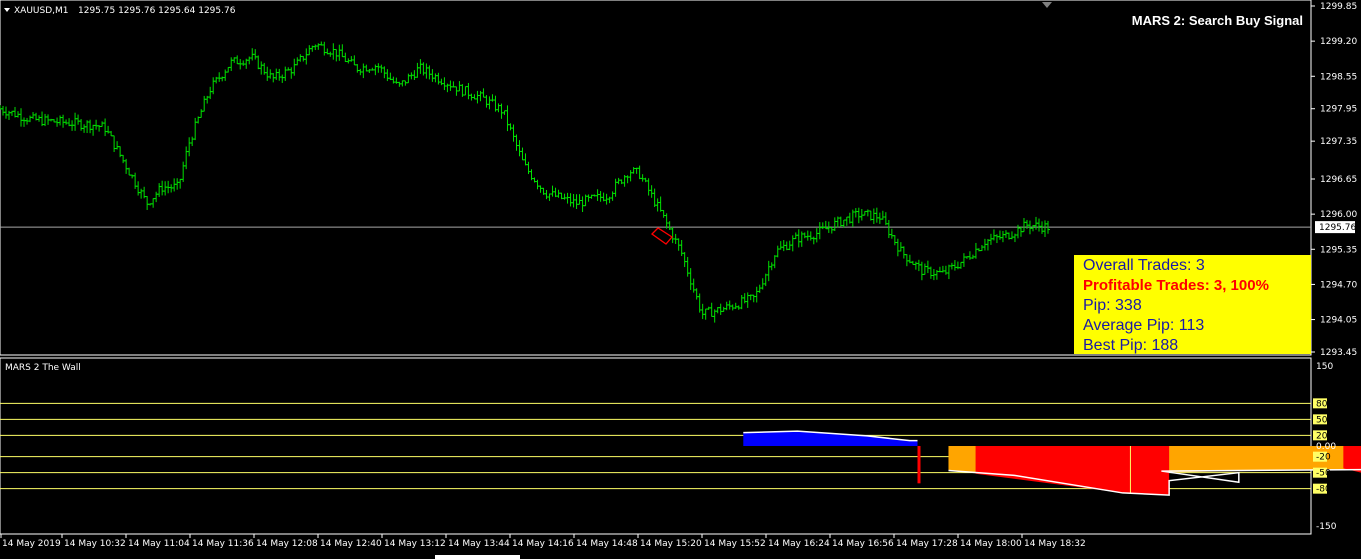  Describe the element at coordinates (477, 557) in the screenshot. I see `chart-tab` at that location.